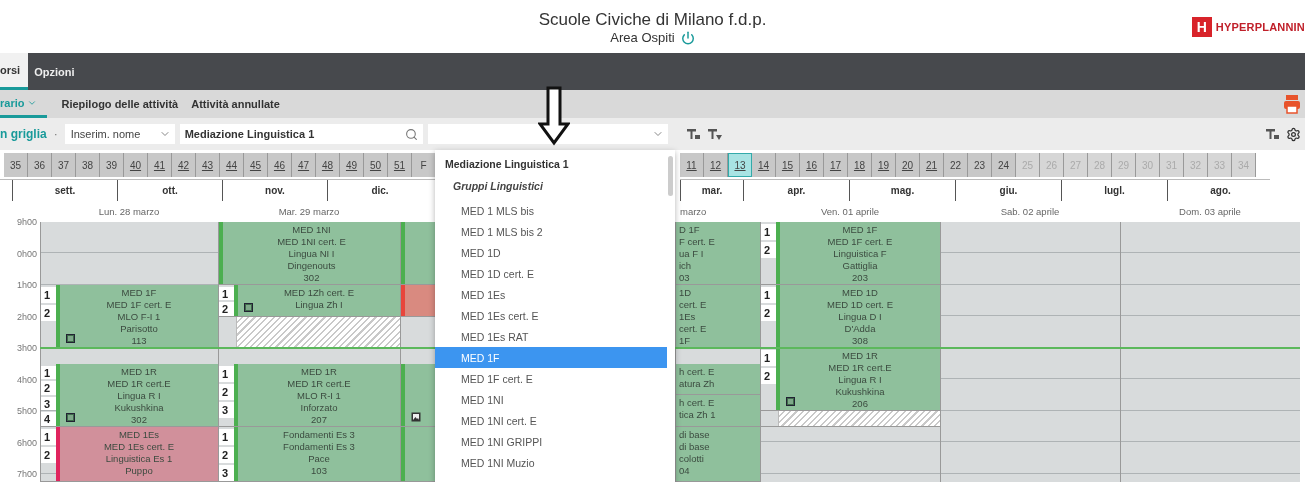 This screenshot has height=482, width=1305. Describe the element at coordinates (184, 165) in the screenshot. I see `week-tab: 42` at that location.